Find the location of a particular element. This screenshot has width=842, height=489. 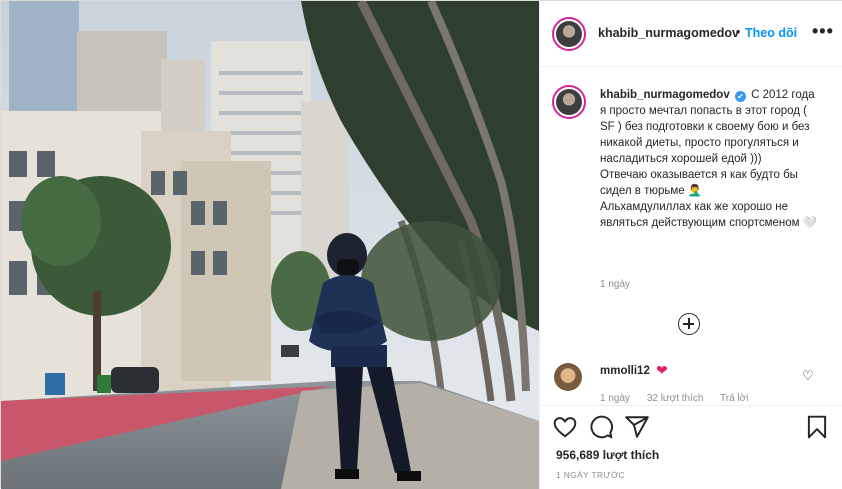

author-username: khabib_nurmagomedov is located at coordinates (668, 33).